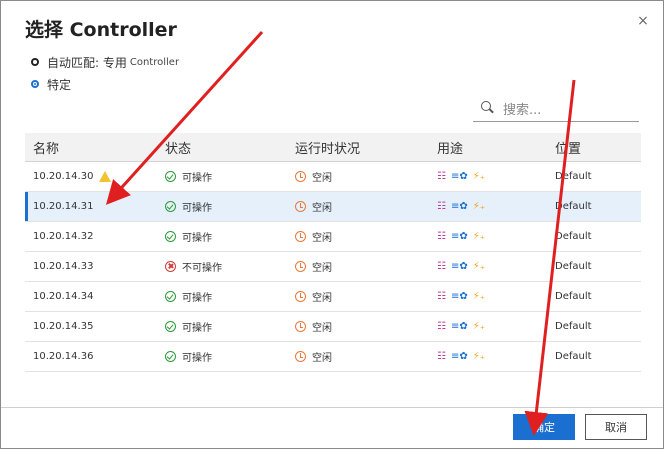 The height and width of the screenshot is (449, 664). I want to click on radio-selected-icon, so click(35, 84).